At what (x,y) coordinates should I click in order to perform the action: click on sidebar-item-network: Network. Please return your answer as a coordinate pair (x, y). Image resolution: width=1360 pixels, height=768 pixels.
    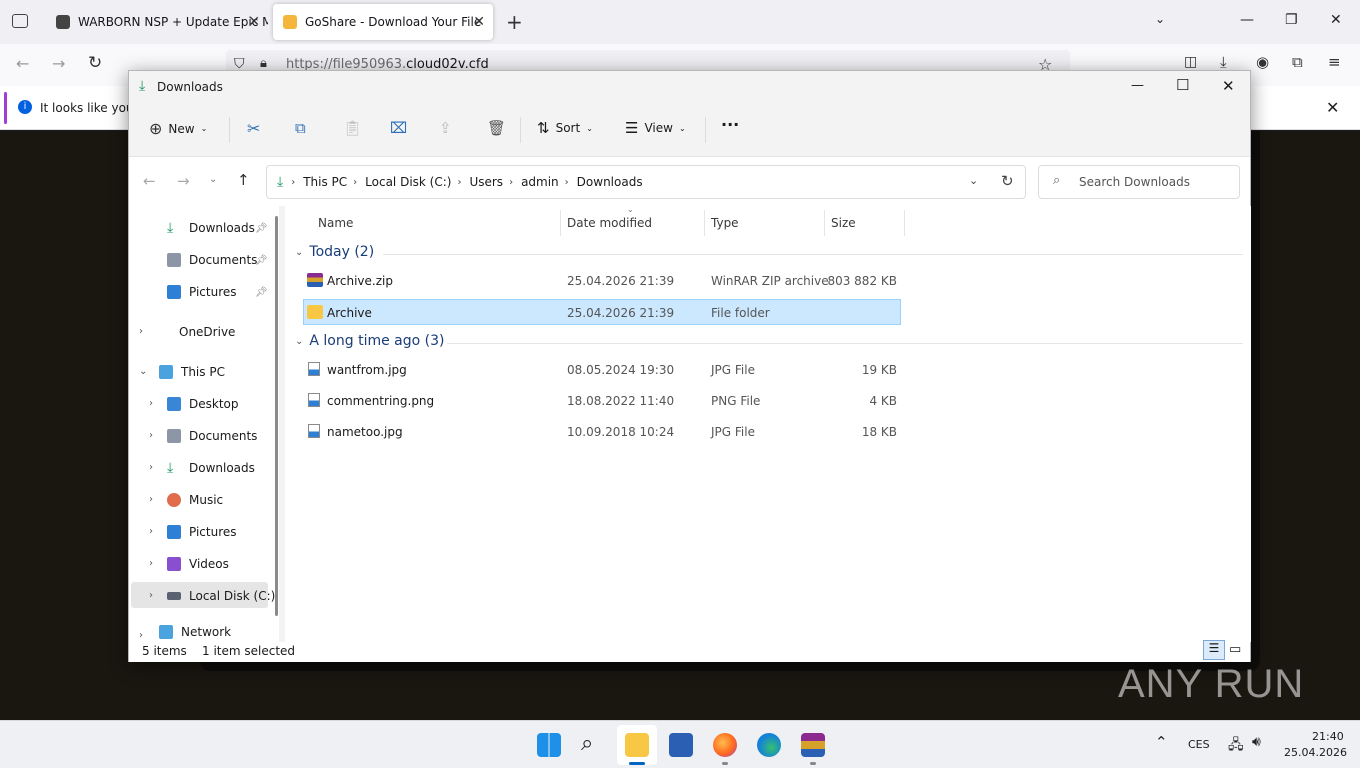
    Looking at the image, I should click on (195, 632).